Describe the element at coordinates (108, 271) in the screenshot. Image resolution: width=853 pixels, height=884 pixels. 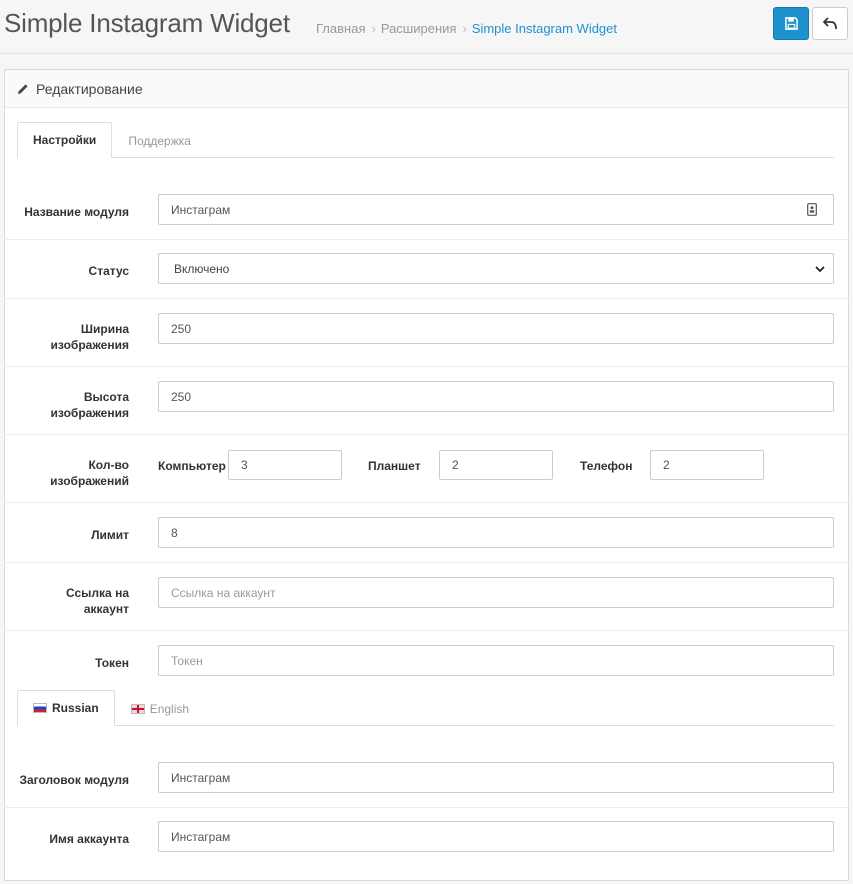
I see `status-label: Статус` at that location.